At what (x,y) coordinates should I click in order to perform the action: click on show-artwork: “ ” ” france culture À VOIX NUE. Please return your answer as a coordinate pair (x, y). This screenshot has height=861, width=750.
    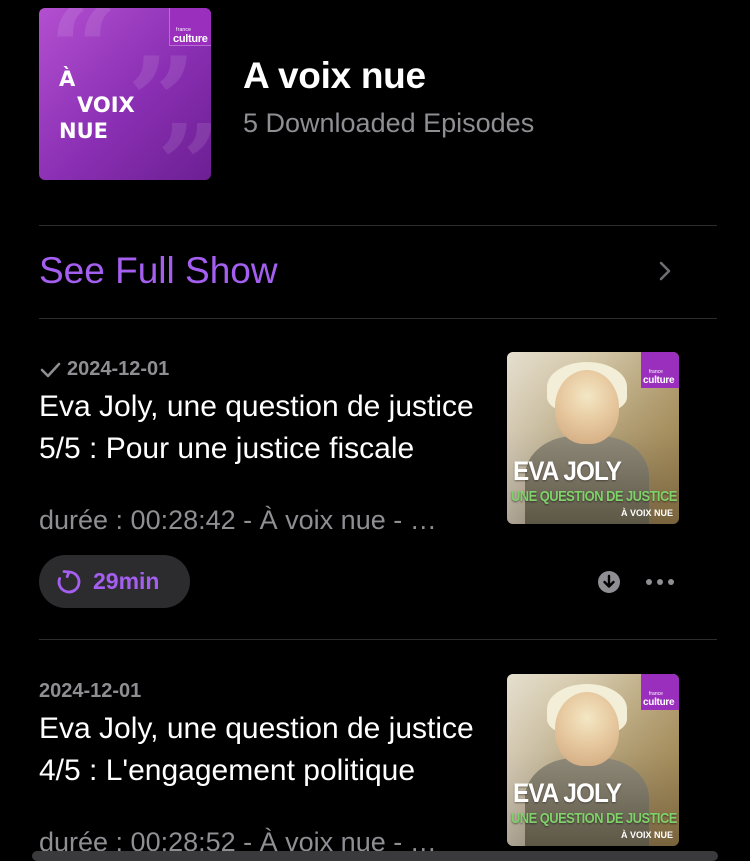
    Looking at the image, I should click on (125, 94).